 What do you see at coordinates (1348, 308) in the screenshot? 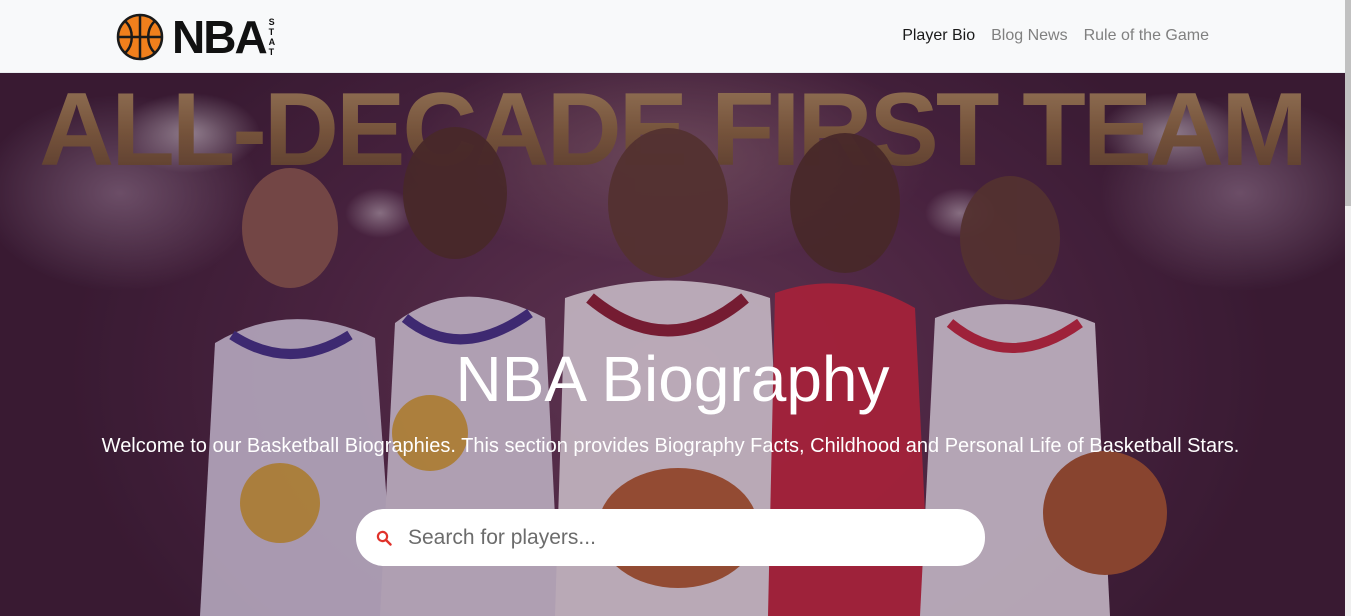
I see `page-scrollbar` at bounding box center [1348, 308].